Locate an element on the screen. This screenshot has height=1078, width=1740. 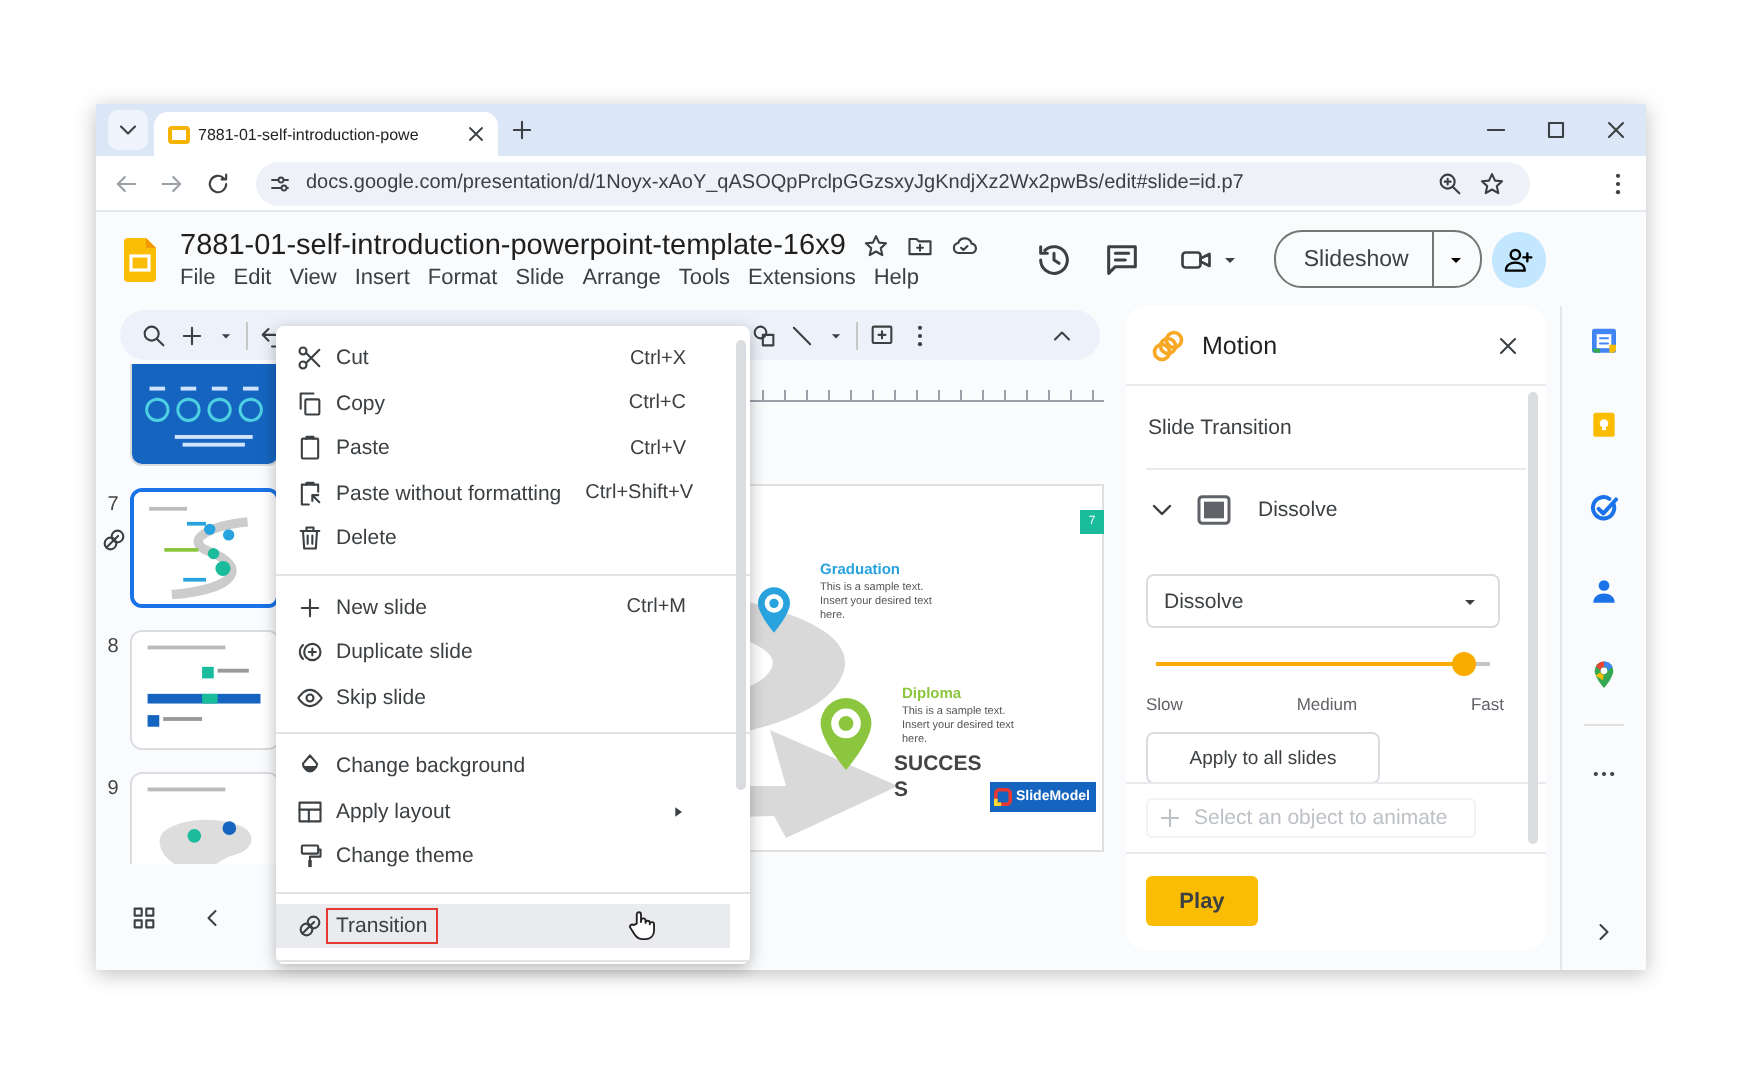
transition-row: Dissolve is located at coordinates (1336, 510).